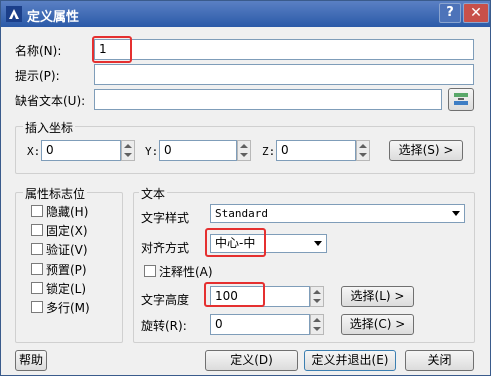 This screenshot has height=376, width=491. What do you see at coordinates (67, 212) in the screenshot?
I see `hidden-label: 隐藏(H)` at bounding box center [67, 212].